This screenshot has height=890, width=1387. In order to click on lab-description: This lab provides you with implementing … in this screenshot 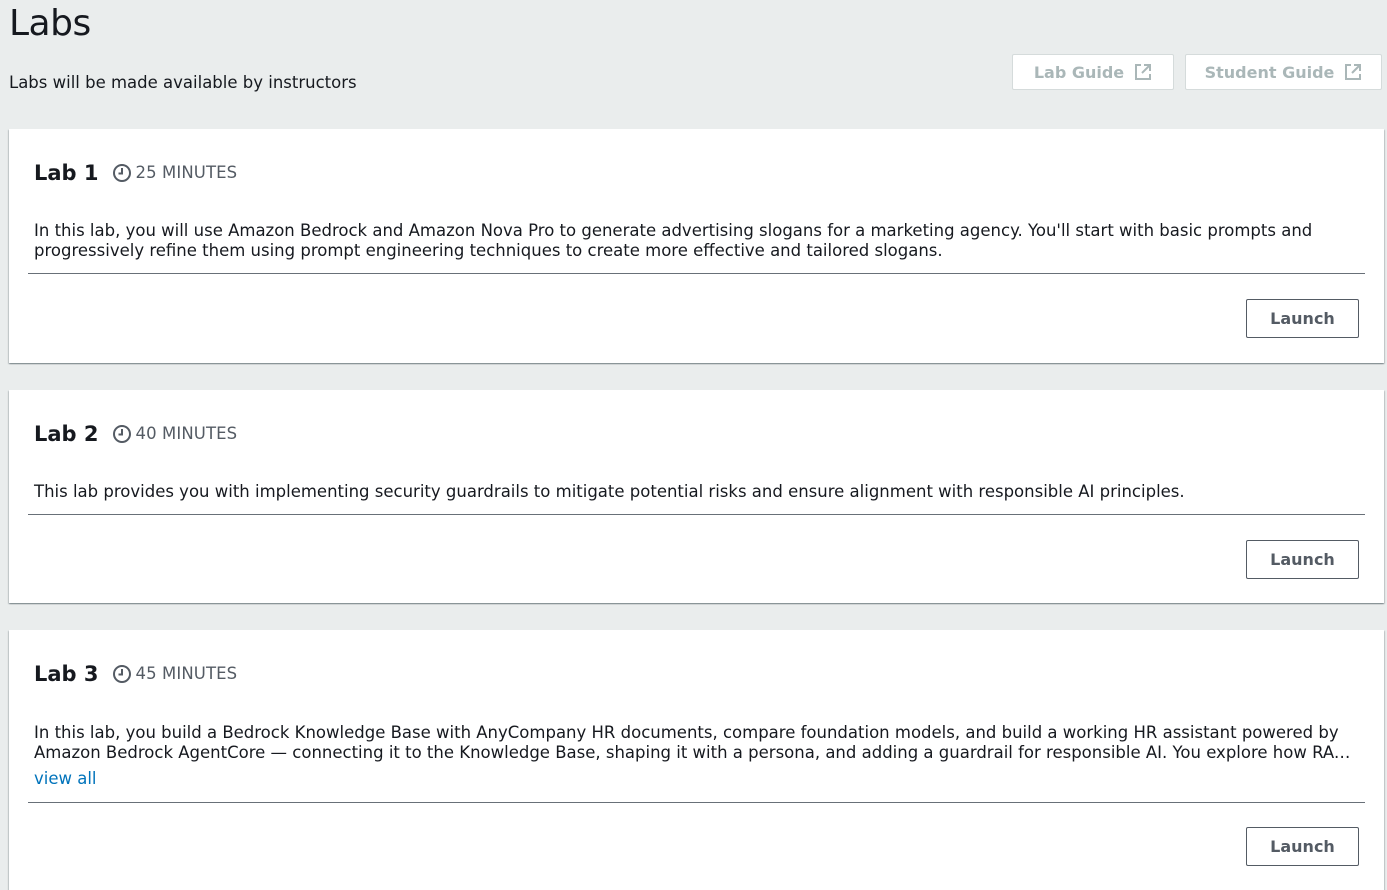, I will do `click(609, 491)`.